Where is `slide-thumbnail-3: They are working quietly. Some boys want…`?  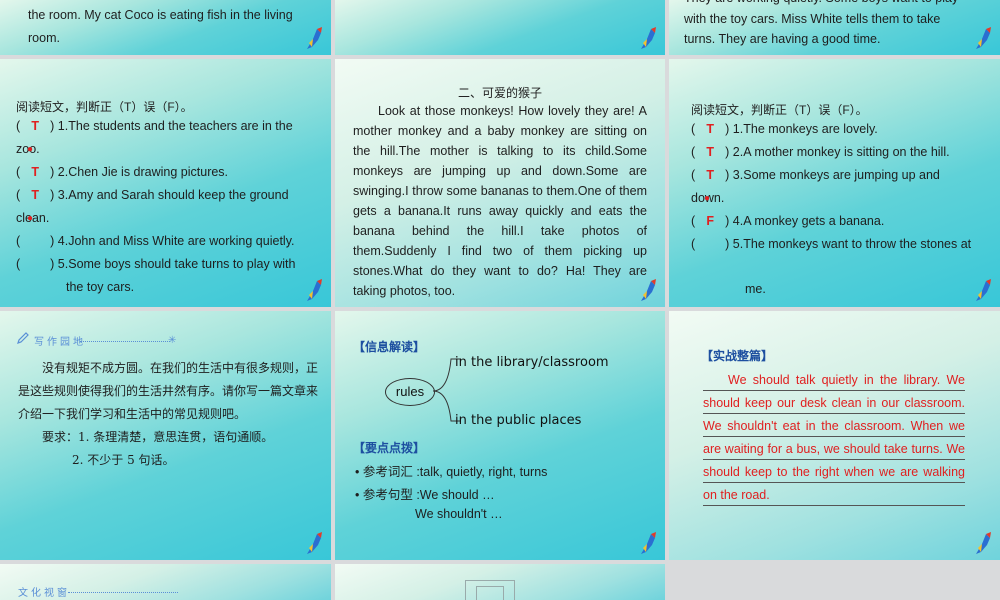
slide-thumbnail-3: They are working quietly. Some boys want… is located at coordinates (834, 27).